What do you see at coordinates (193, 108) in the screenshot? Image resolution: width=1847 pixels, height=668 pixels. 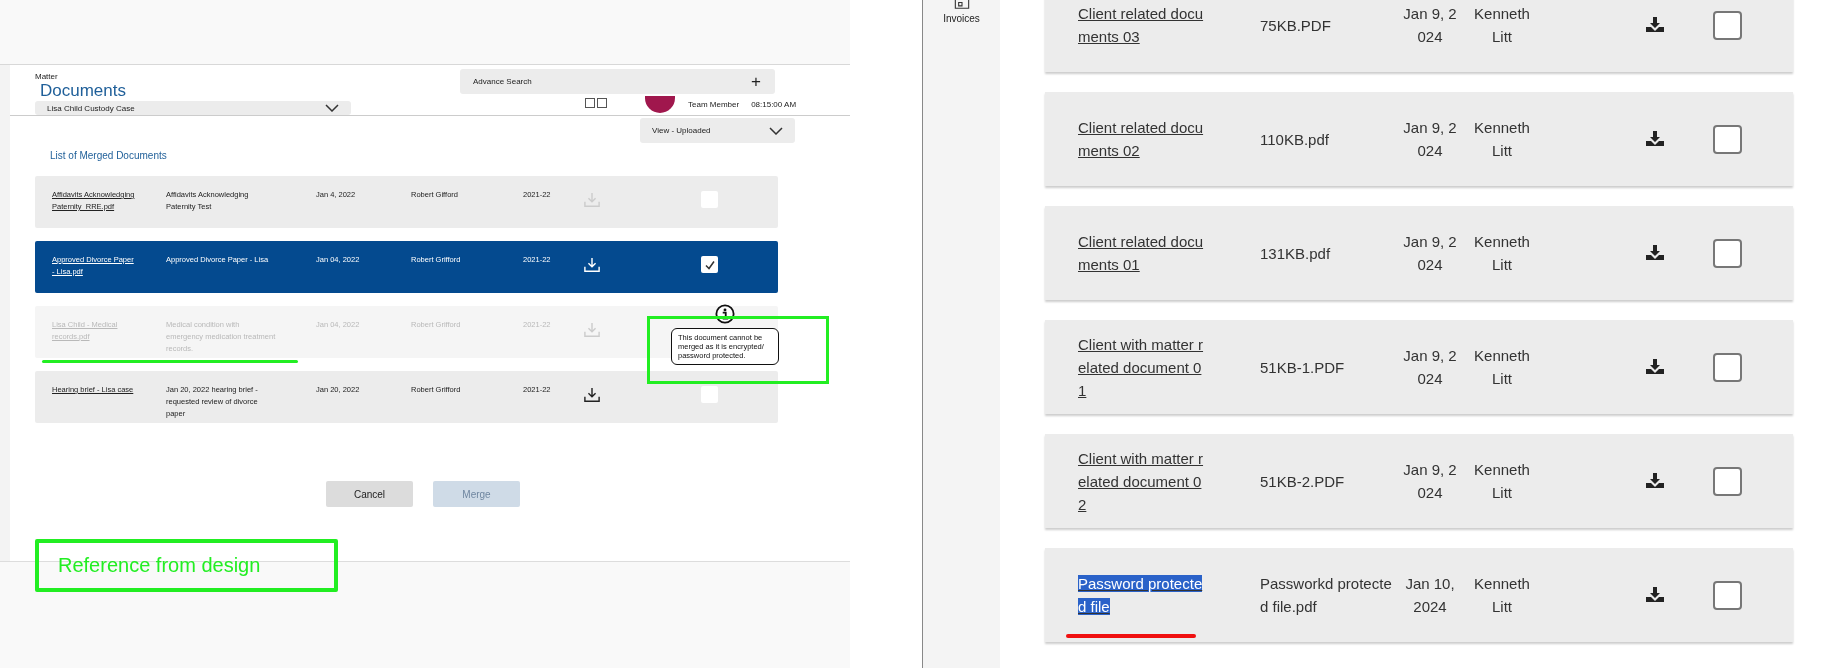 I see `matter-select: Lisa Child Custody Case` at bounding box center [193, 108].